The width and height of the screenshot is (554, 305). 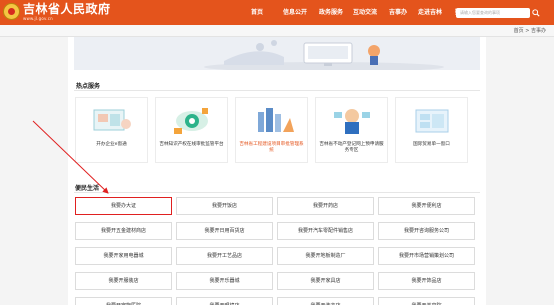 What do you see at coordinates (191, 144) in the screenshot?
I see `hot-service-label: 吉林知识产权在线审批监管平台` at bounding box center [191, 144].